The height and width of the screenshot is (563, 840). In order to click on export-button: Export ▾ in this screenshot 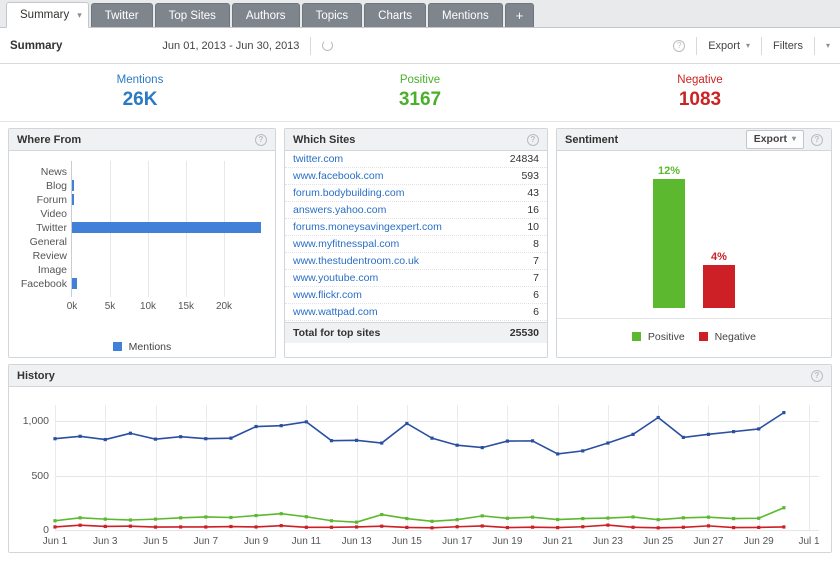, I will do `click(729, 46)`.